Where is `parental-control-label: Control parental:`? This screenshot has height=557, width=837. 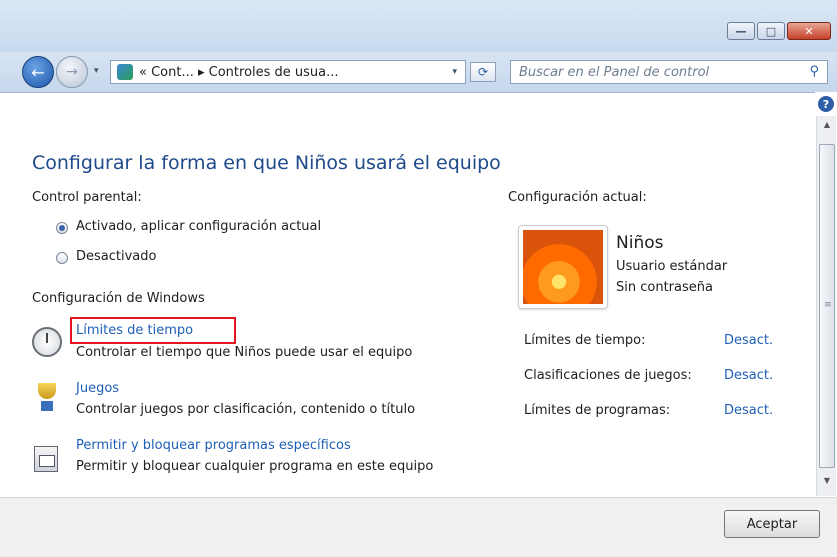 parental-control-label: Control parental: is located at coordinates (87, 197).